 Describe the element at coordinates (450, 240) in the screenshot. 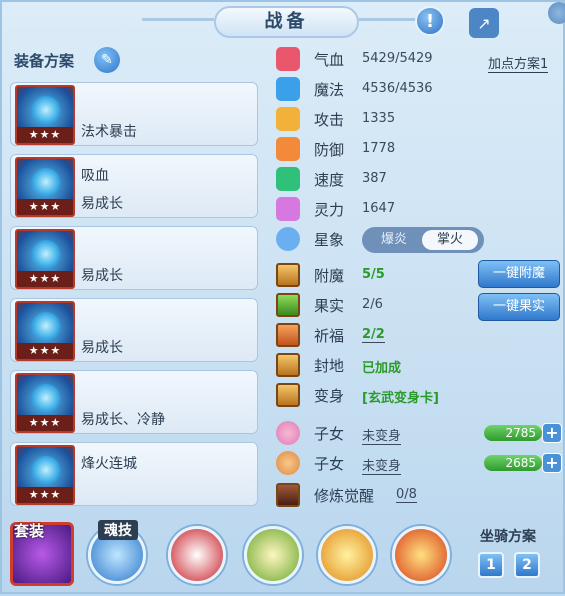

I see `toggle-option-b: 掌火` at that location.